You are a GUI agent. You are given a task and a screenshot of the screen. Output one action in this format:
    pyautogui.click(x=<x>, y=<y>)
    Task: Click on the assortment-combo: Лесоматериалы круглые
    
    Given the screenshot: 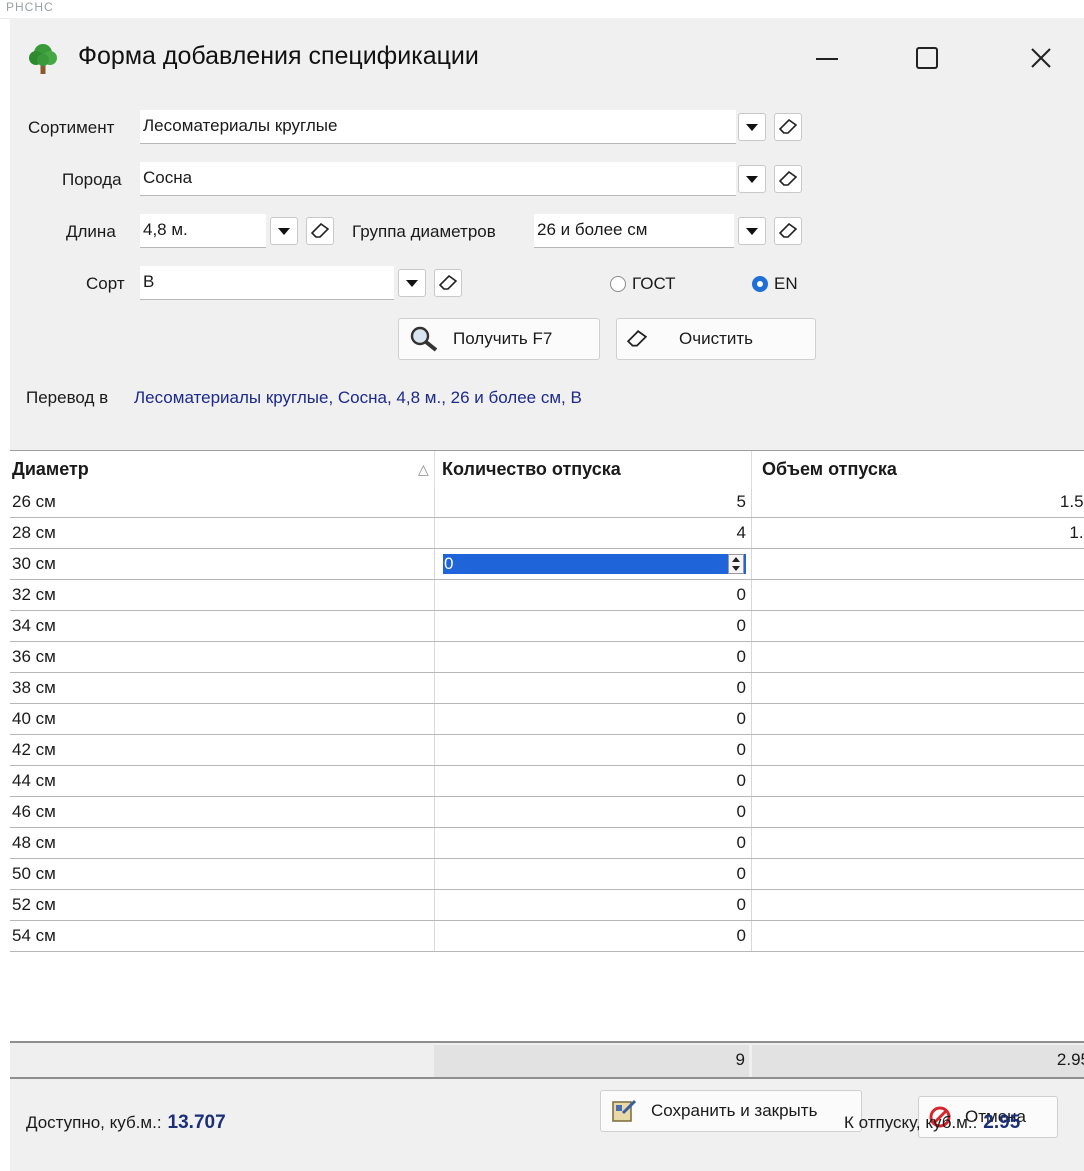 What is the action you would take?
    pyautogui.click(x=438, y=127)
    